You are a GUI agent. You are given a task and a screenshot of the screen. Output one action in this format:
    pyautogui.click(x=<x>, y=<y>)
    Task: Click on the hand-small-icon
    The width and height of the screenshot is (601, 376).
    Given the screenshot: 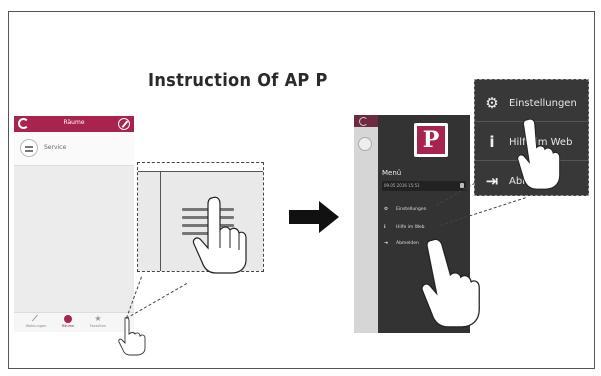 What is the action you would take?
    pyautogui.click(x=135, y=336)
    